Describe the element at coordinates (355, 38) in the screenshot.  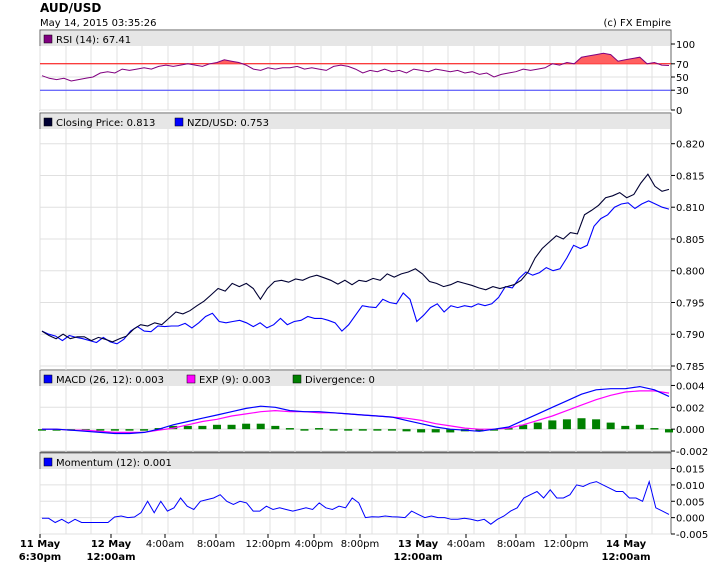
I see `panel-header-rsi` at that location.